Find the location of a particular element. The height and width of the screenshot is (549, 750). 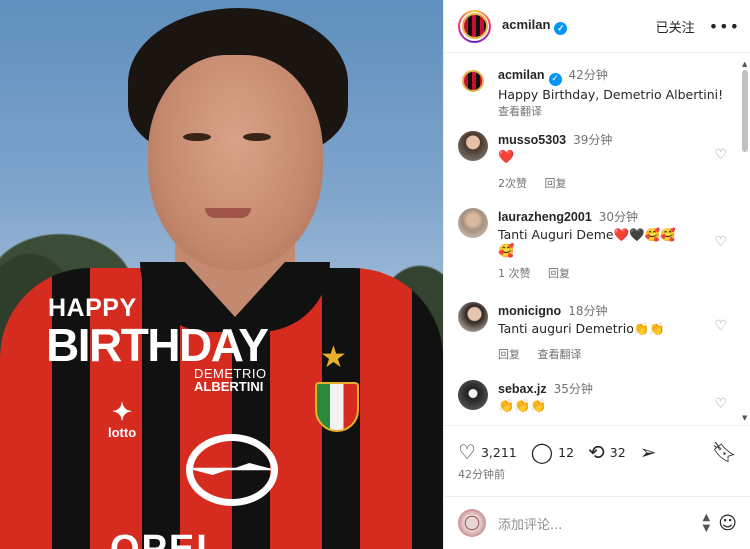

jersey-star-icon: ★ is located at coordinates (333, 357).